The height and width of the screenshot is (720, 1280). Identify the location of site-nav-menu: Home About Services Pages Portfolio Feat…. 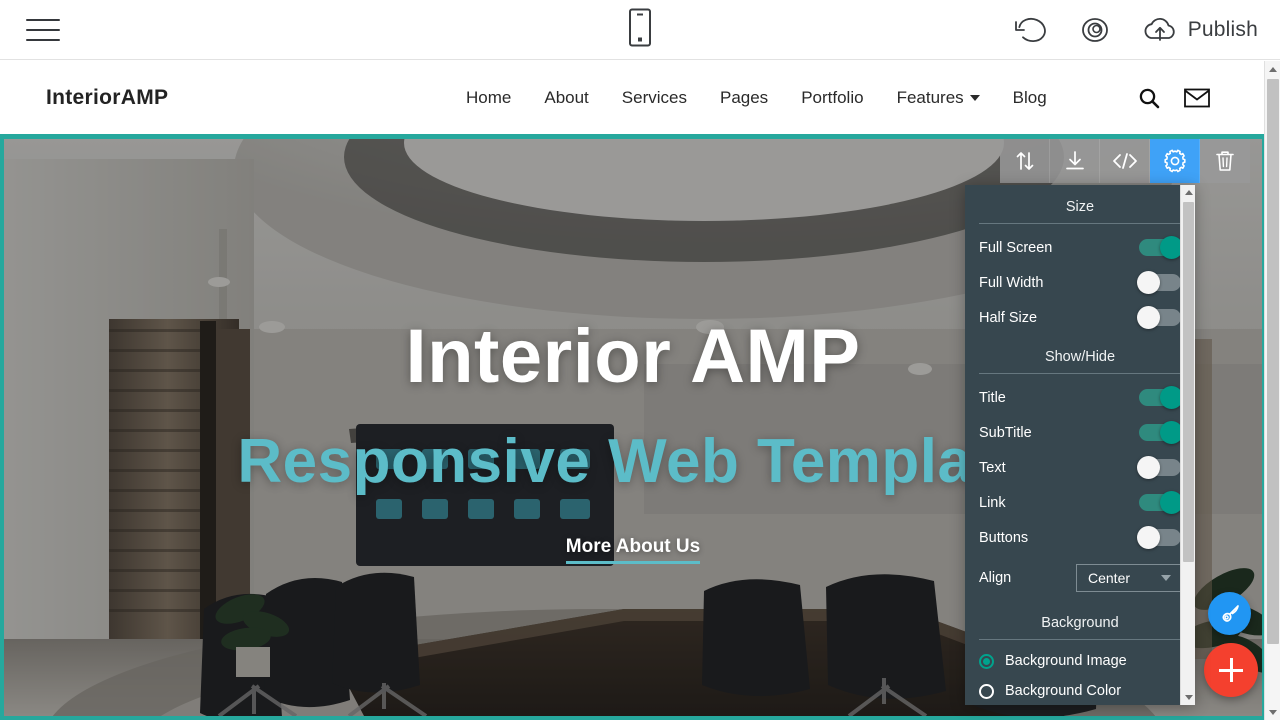
(756, 98).